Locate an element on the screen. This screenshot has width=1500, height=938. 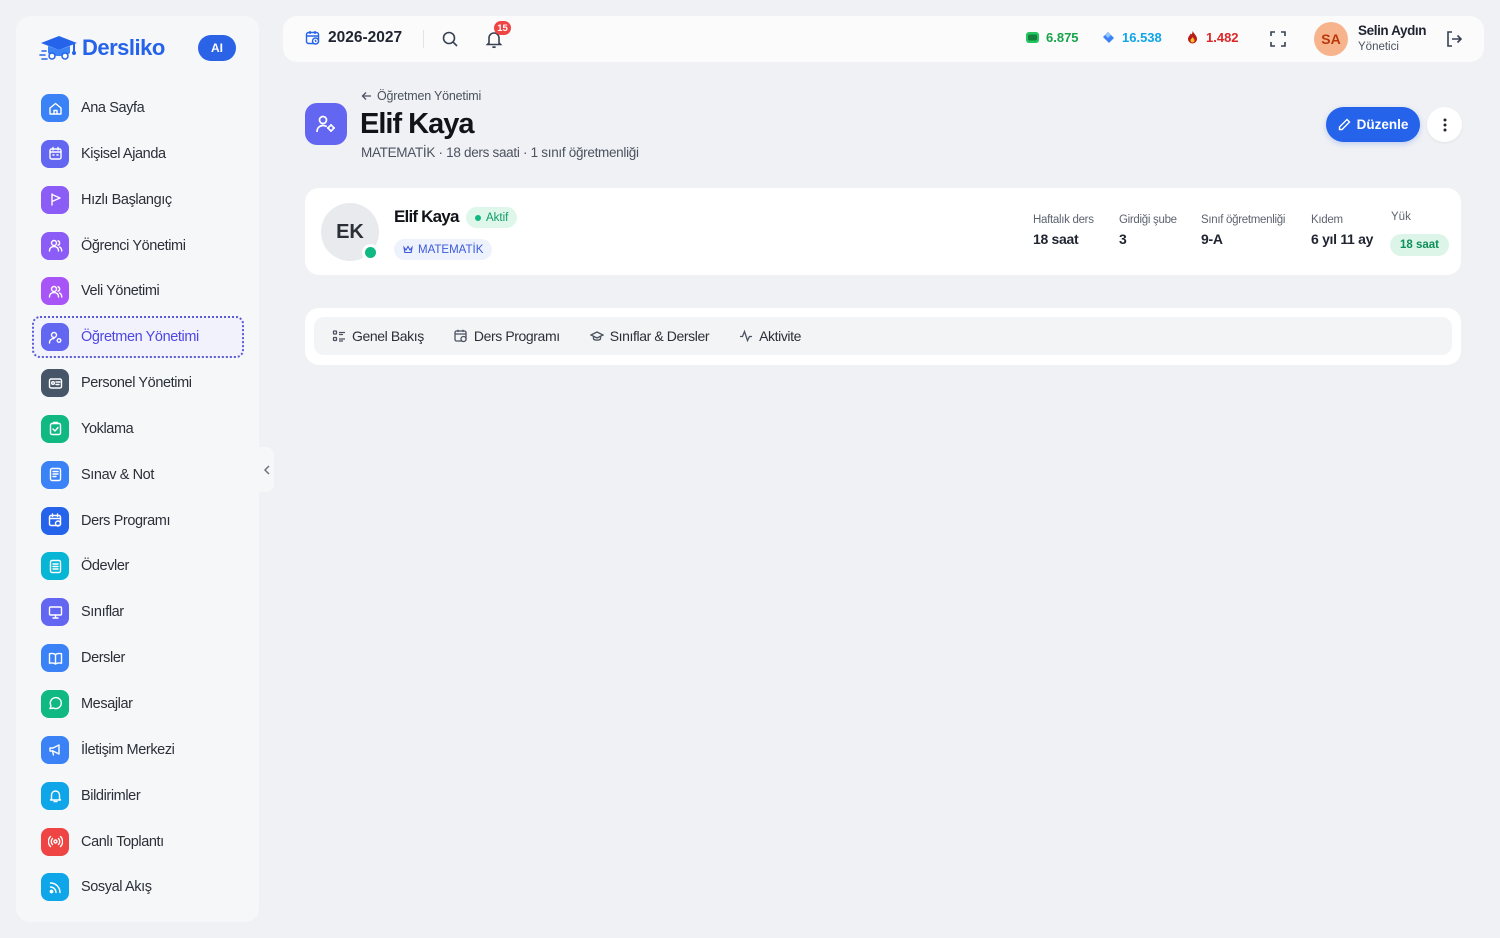
brand: Dersliko is located at coordinates (101, 48).